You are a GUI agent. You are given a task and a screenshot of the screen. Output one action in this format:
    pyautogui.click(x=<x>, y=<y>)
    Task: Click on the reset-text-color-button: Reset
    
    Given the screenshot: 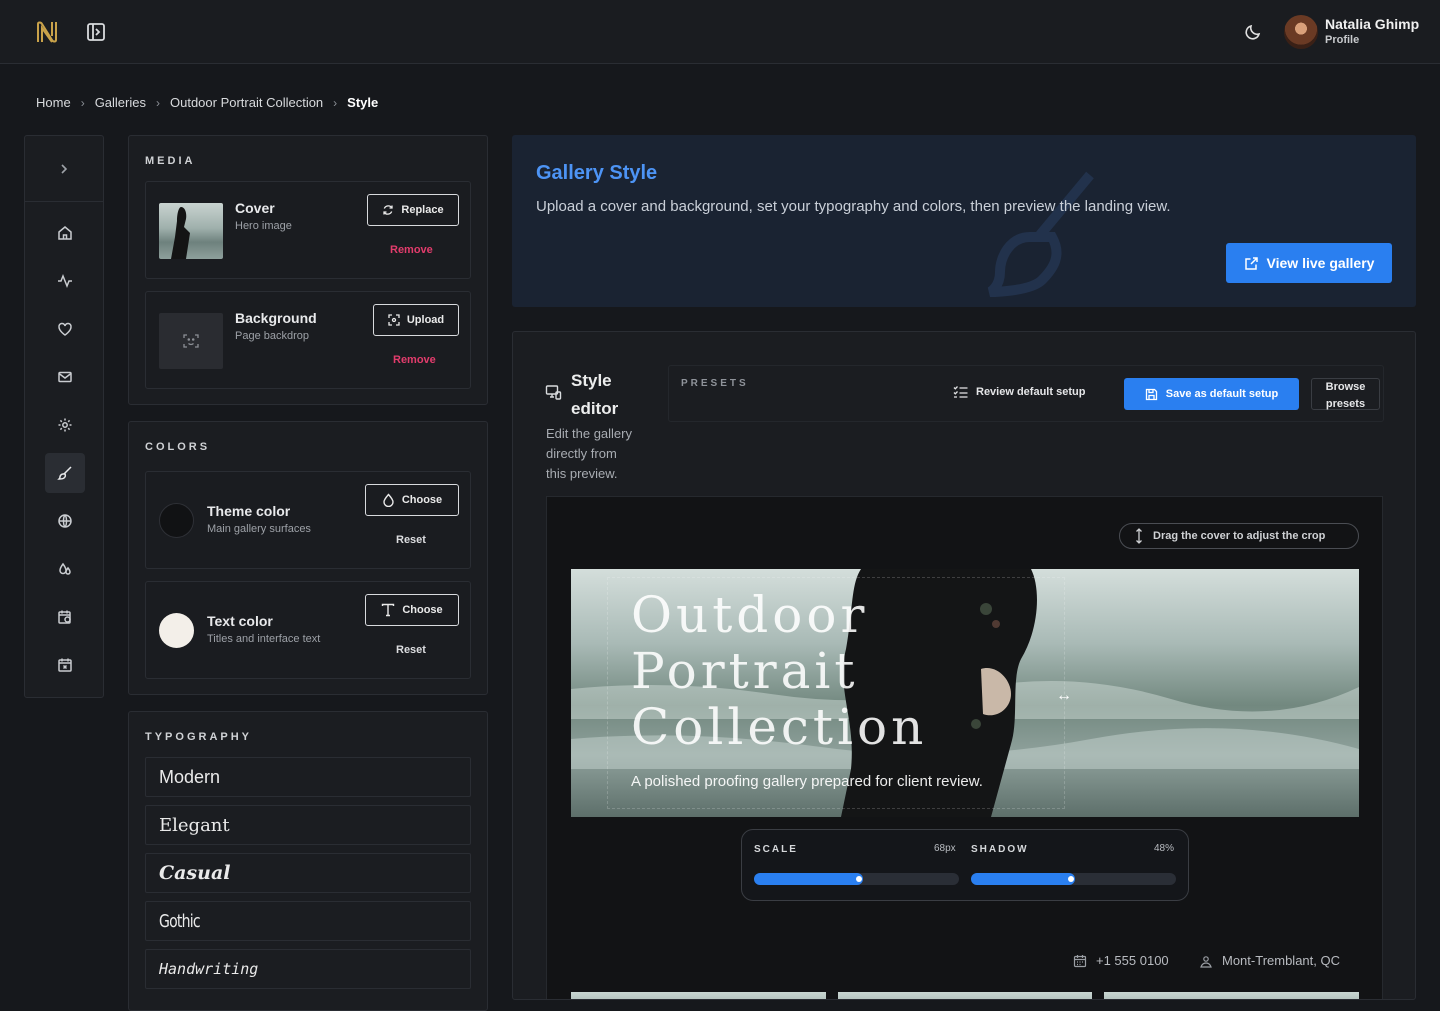 What is the action you would take?
    pyautogui.click(x=411, y=650)
    